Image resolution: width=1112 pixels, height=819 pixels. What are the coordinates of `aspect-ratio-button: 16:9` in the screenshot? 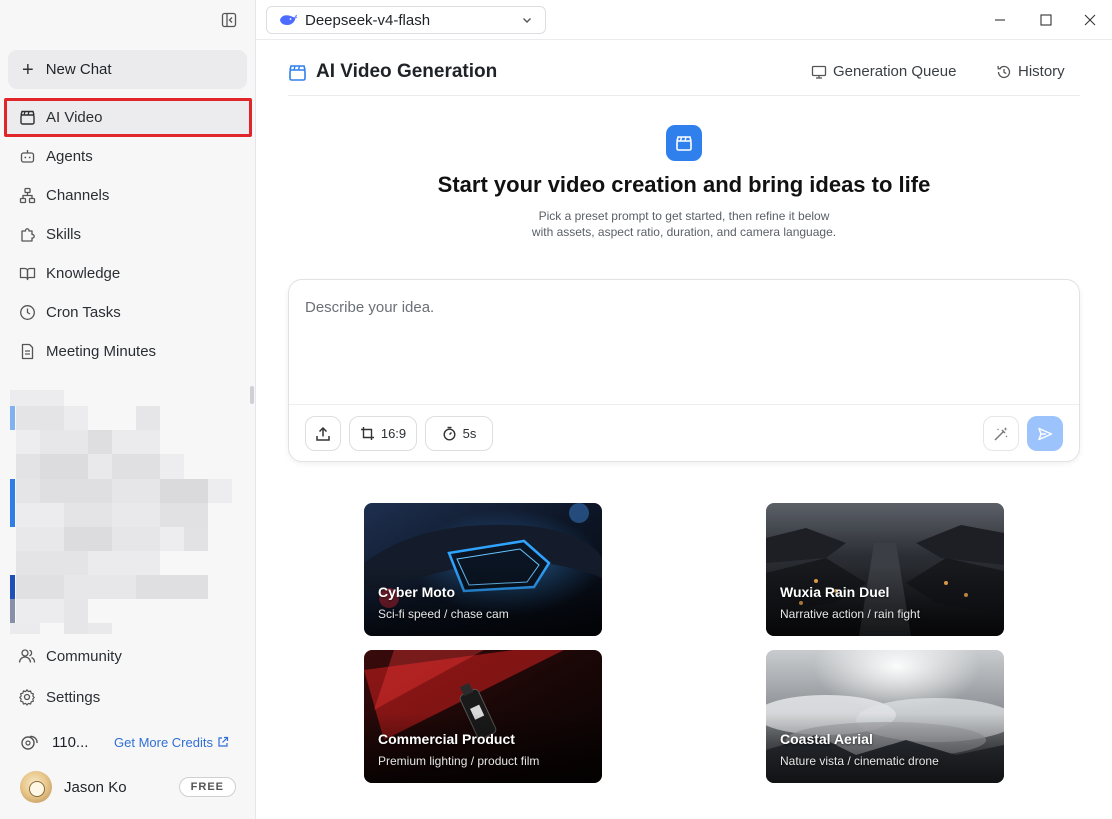 It's located at (383, 433).